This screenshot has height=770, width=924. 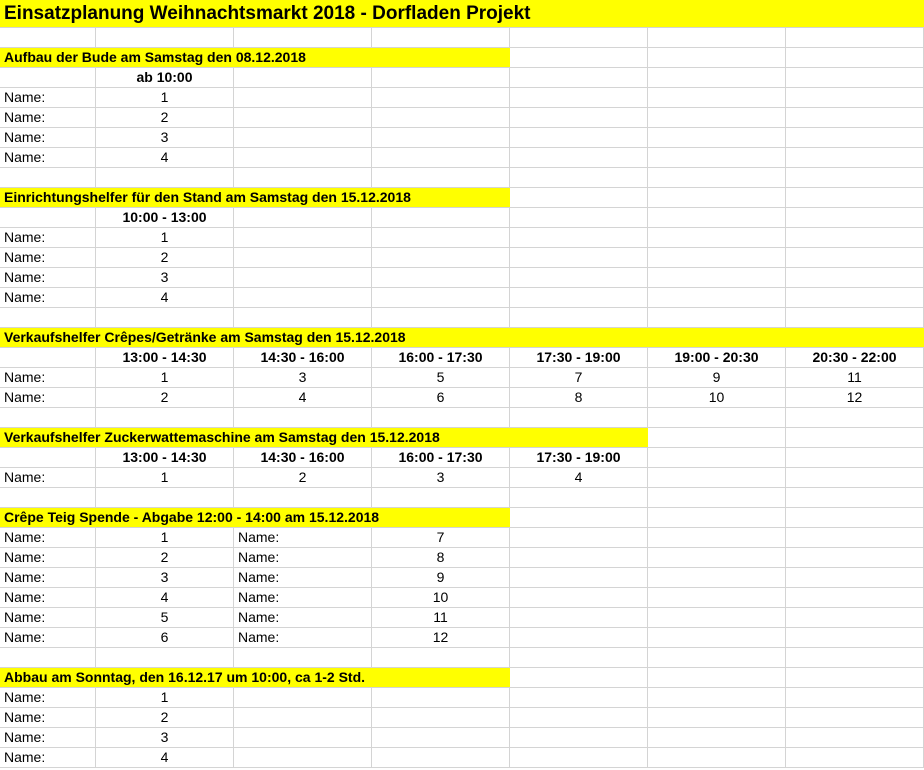 I want to click on time-slot-header: 20:30 - 22:00, so click(x=855, y=358).